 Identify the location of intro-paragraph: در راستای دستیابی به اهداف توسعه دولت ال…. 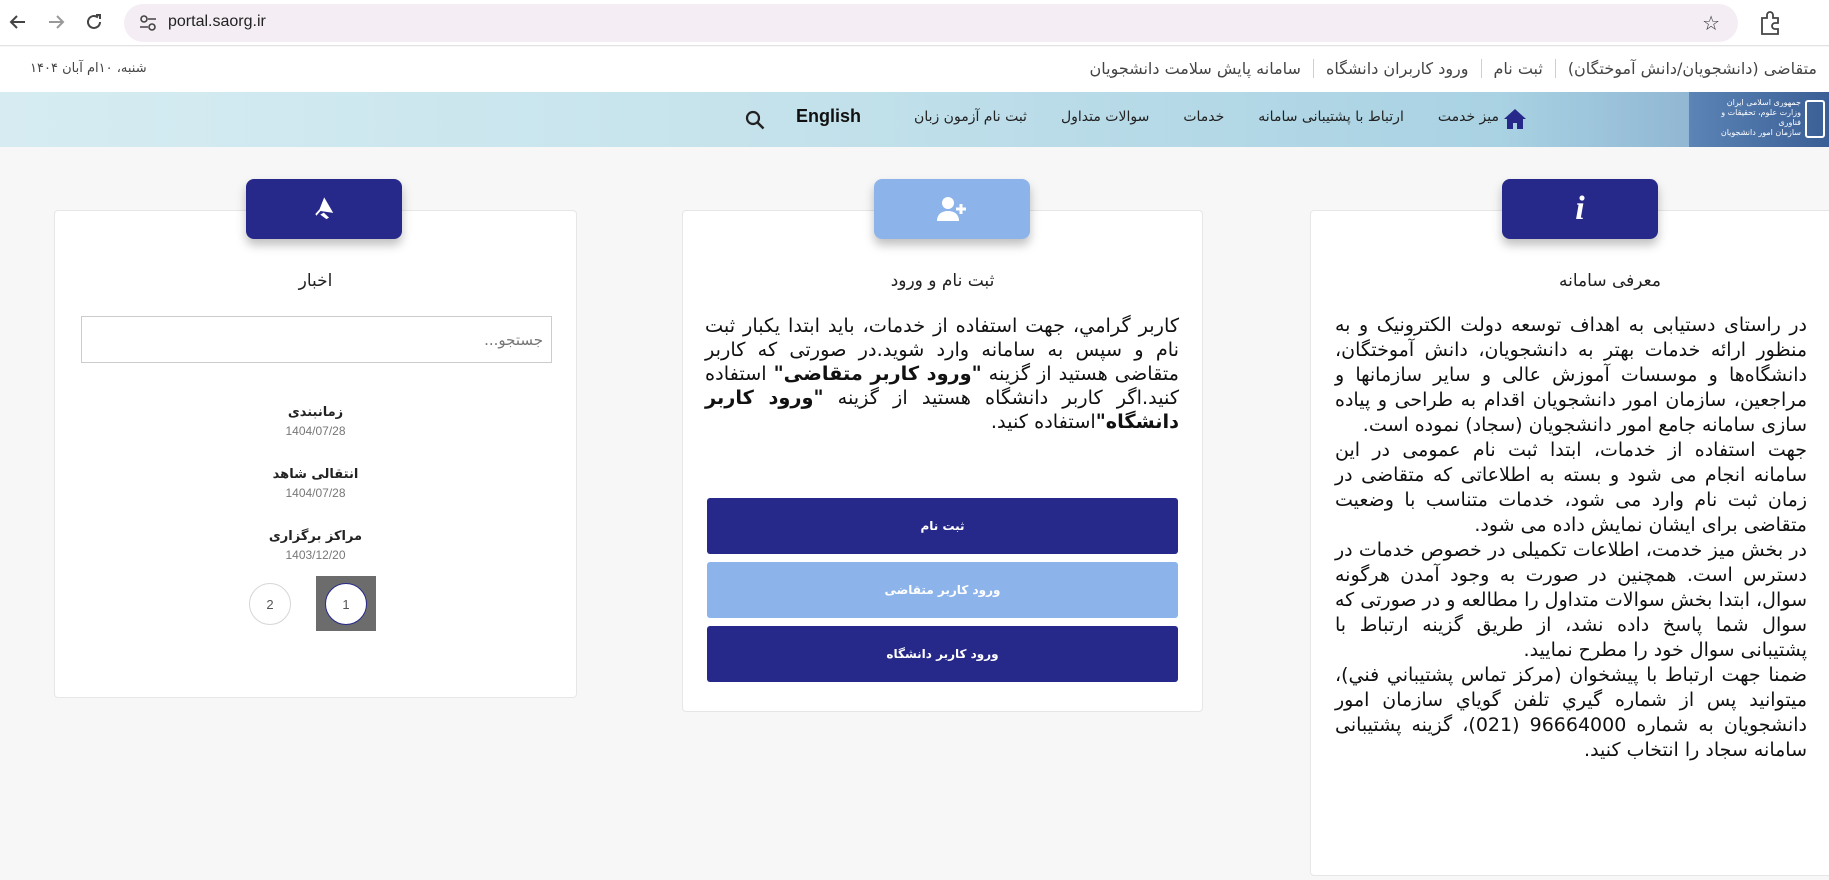
(1571, 375).